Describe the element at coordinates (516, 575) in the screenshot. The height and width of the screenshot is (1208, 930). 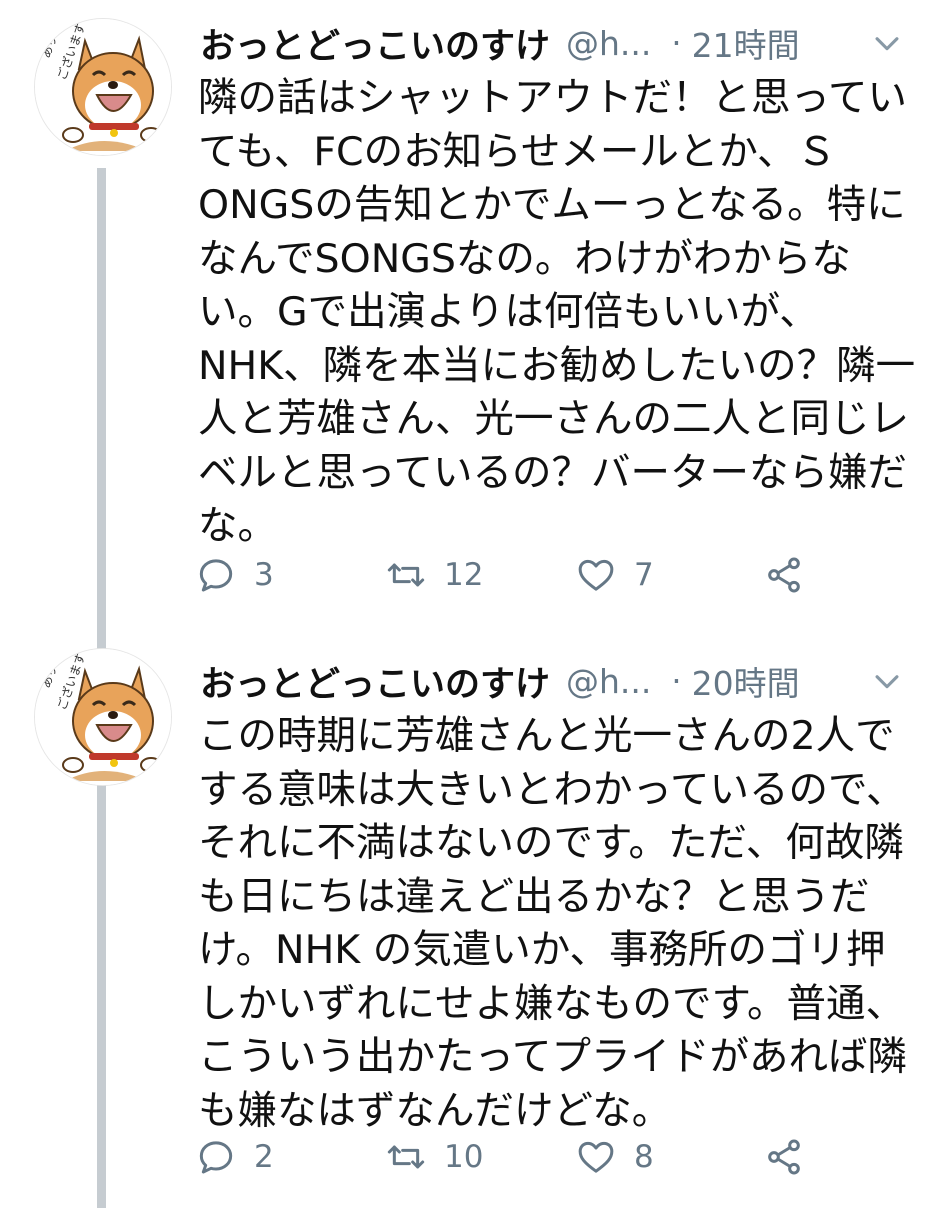
I see `tweet-actions: 3 12 7` at that location.